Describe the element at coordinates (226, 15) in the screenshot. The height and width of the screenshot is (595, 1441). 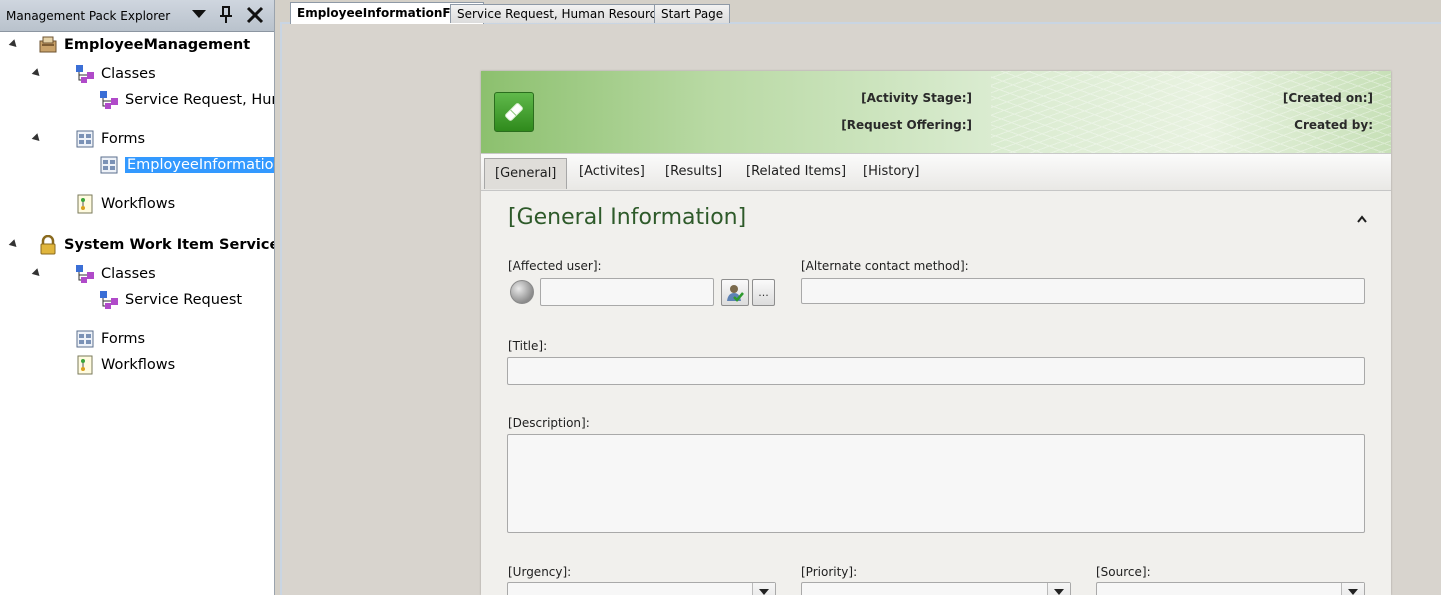
I see `pin-icon` at that location.